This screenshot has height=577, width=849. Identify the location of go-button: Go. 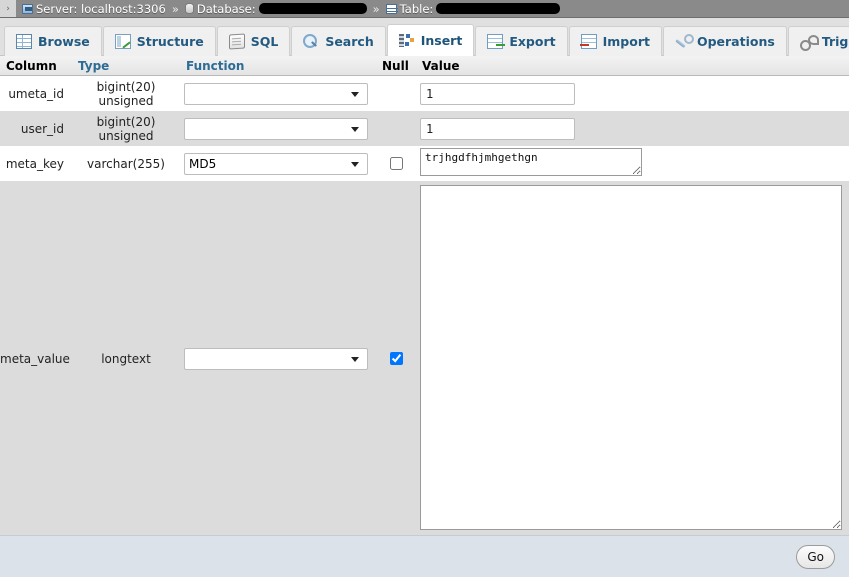
(815, 556).